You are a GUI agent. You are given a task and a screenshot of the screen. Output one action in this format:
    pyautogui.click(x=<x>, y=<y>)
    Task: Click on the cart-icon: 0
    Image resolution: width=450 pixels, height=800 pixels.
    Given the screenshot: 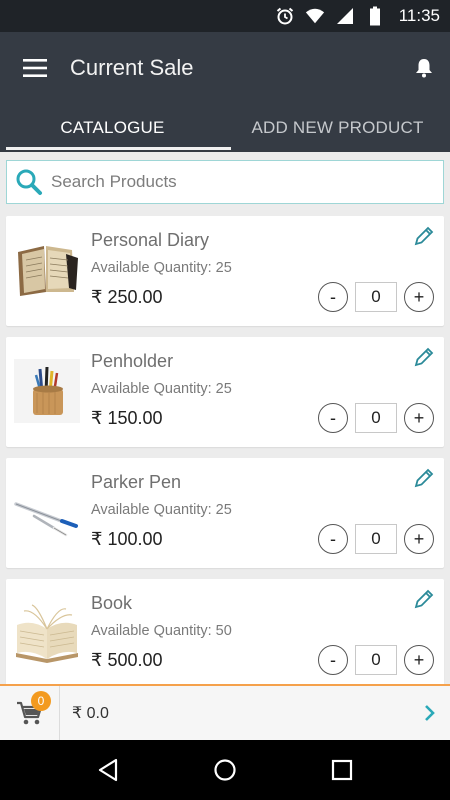 What is the action you would take?
    pyautogui.click(x=30, y=713)
    